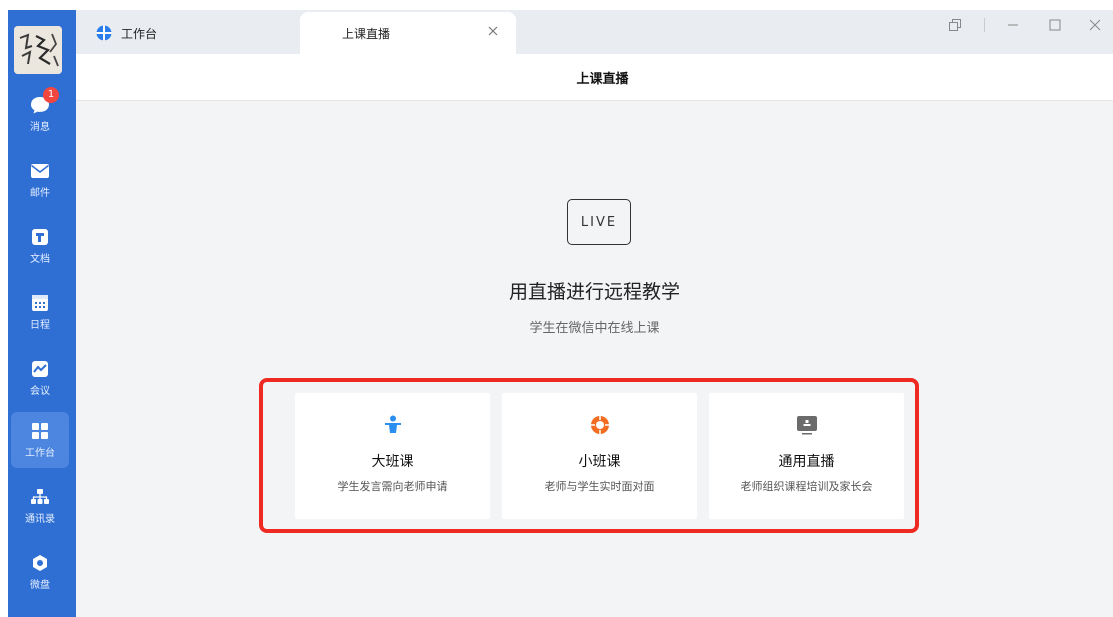 This screenshot has height=617, width=1113. I want to click on headline: 用直播进行远程教学, so click(594, 292).